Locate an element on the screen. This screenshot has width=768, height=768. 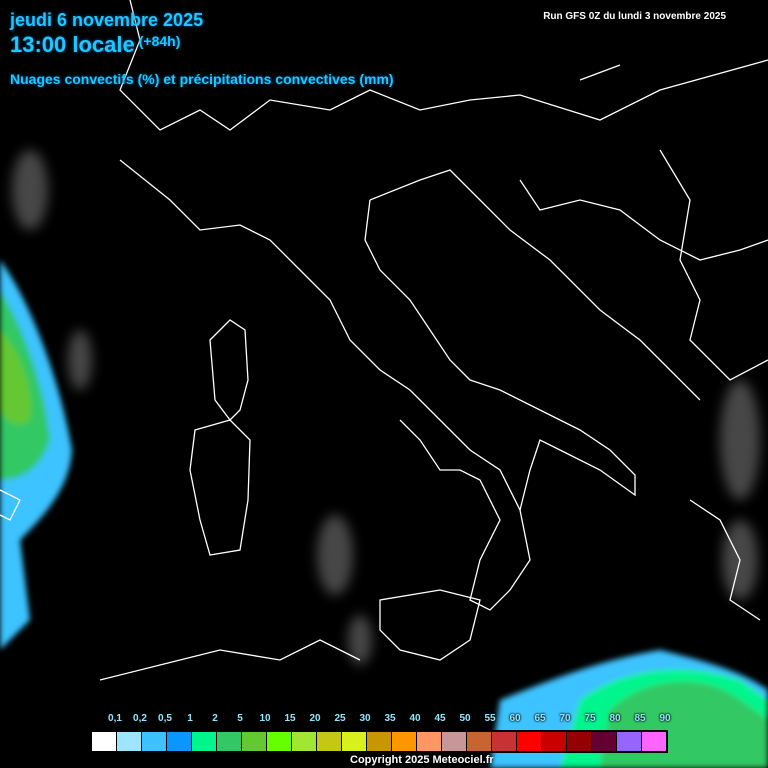
legend-label: 1 is located at coordinates (190, 718).